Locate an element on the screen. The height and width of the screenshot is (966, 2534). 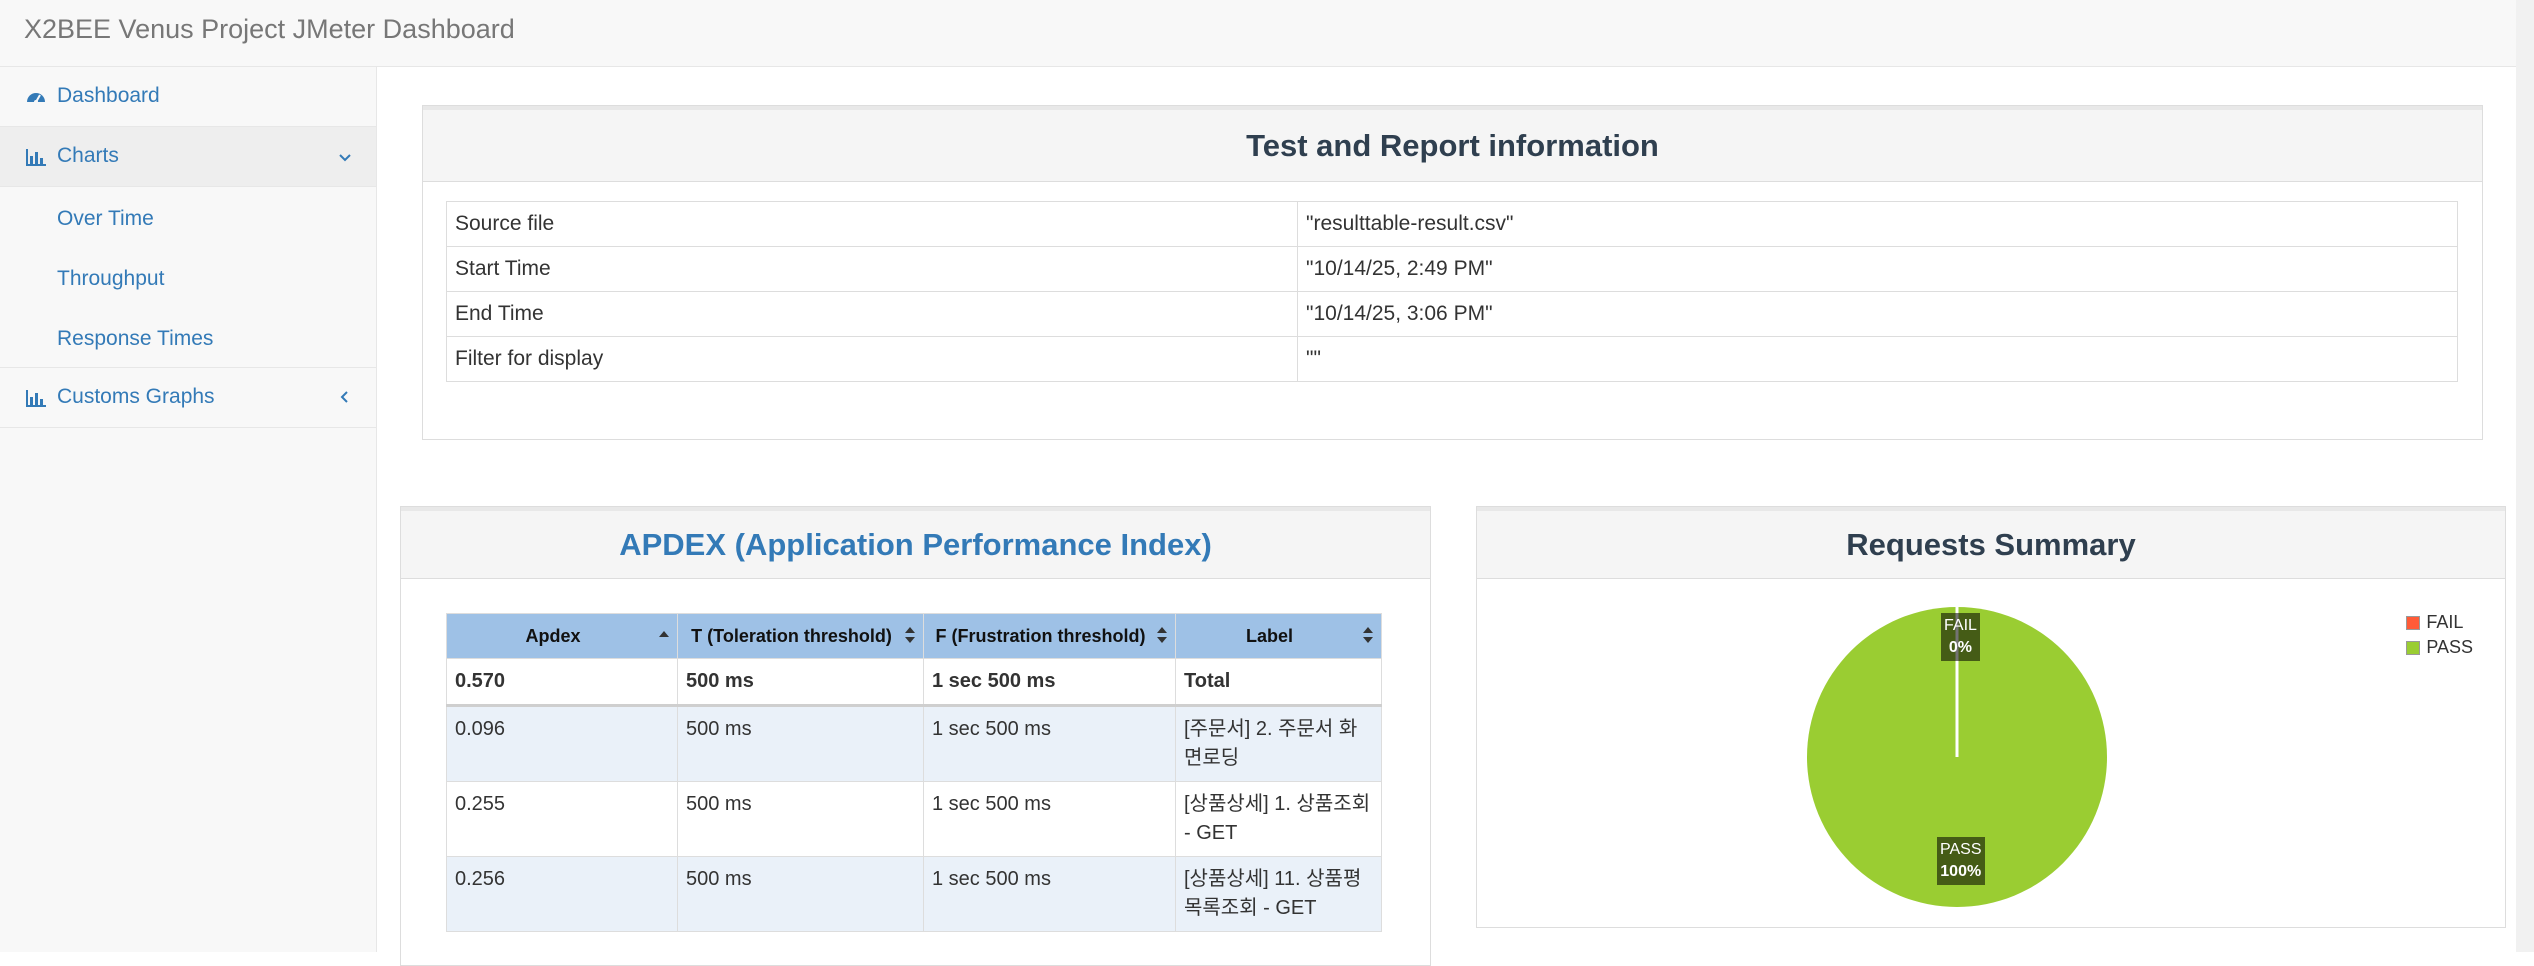
table-cell: [상품상세] 1. 상품조회 - GET is located at coordinates (1278, 819).